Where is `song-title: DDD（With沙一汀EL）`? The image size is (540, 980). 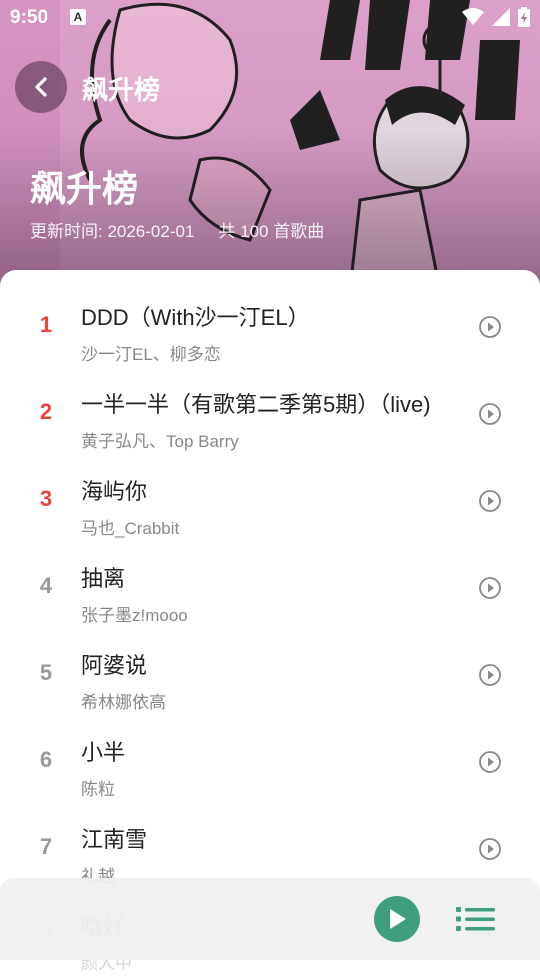 song-title: DDD（With沙一汀EL） is located at coordinates (195, 317).